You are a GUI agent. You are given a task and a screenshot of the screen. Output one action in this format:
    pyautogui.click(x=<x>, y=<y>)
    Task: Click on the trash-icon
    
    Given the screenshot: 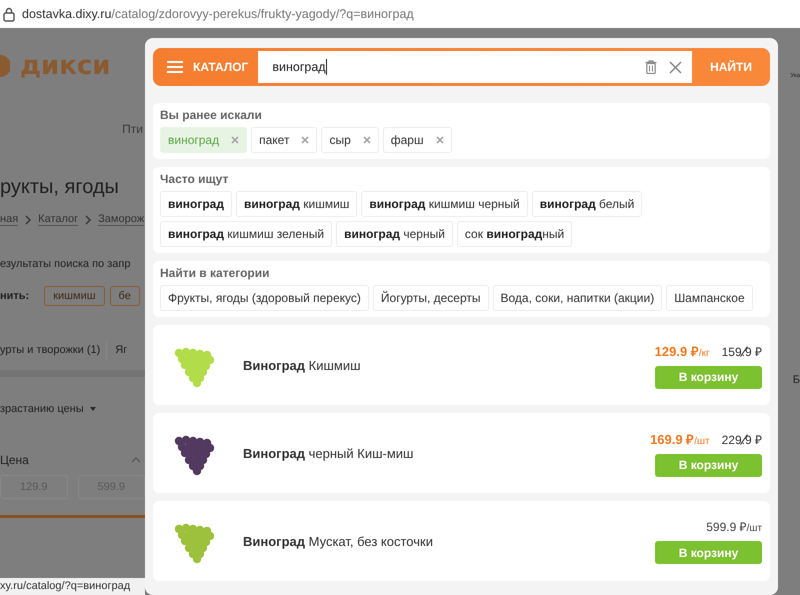 What is the action you would take?
    pyautogui.click(x=651, y=67)
    